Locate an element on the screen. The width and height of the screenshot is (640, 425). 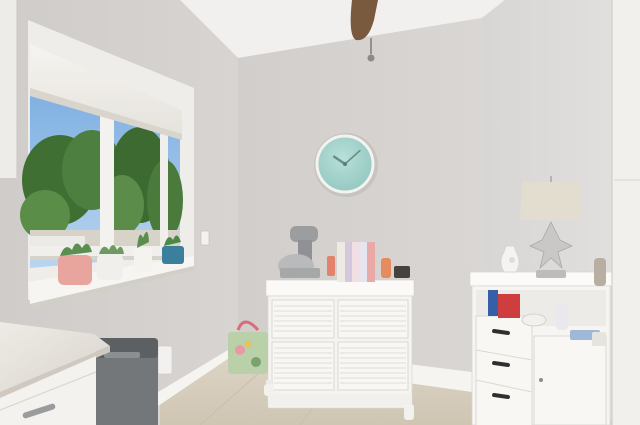
white-cabinet-right is located at coordinates (541, 348).